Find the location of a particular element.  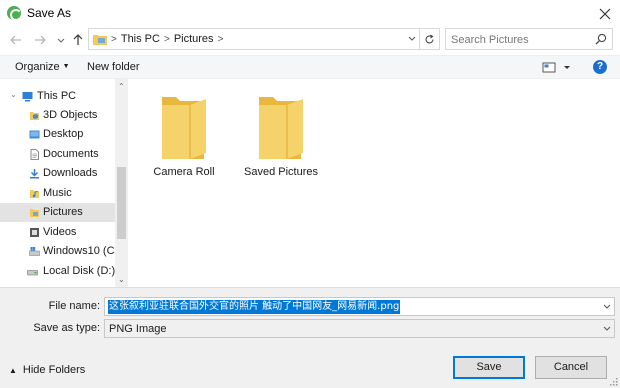

close-icon is located at coordinates (605, 14).